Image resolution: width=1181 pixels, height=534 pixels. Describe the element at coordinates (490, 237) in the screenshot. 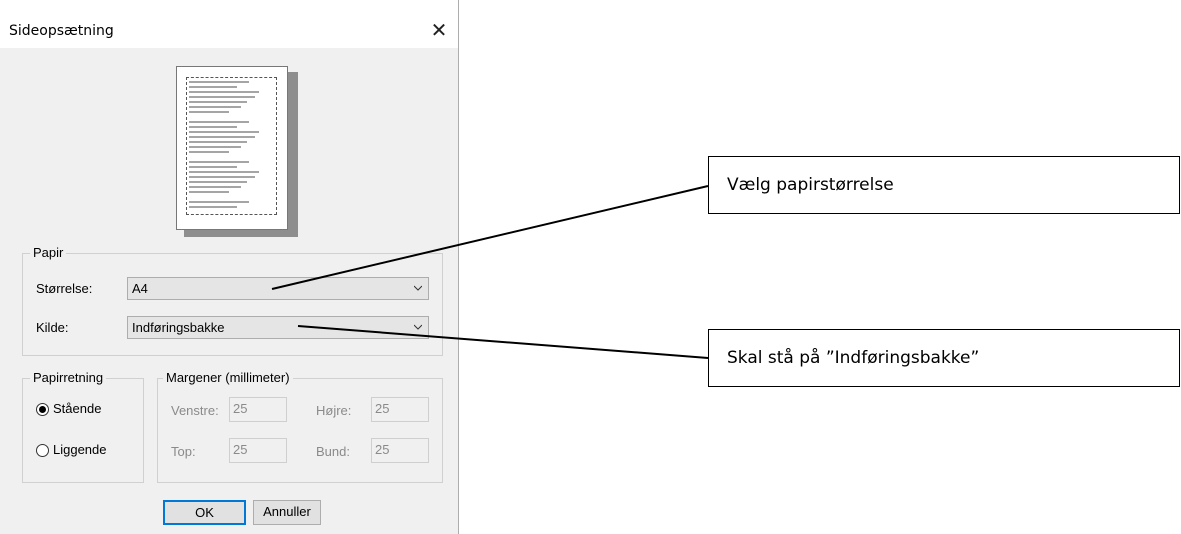

I see `leader-line-size` at that location.